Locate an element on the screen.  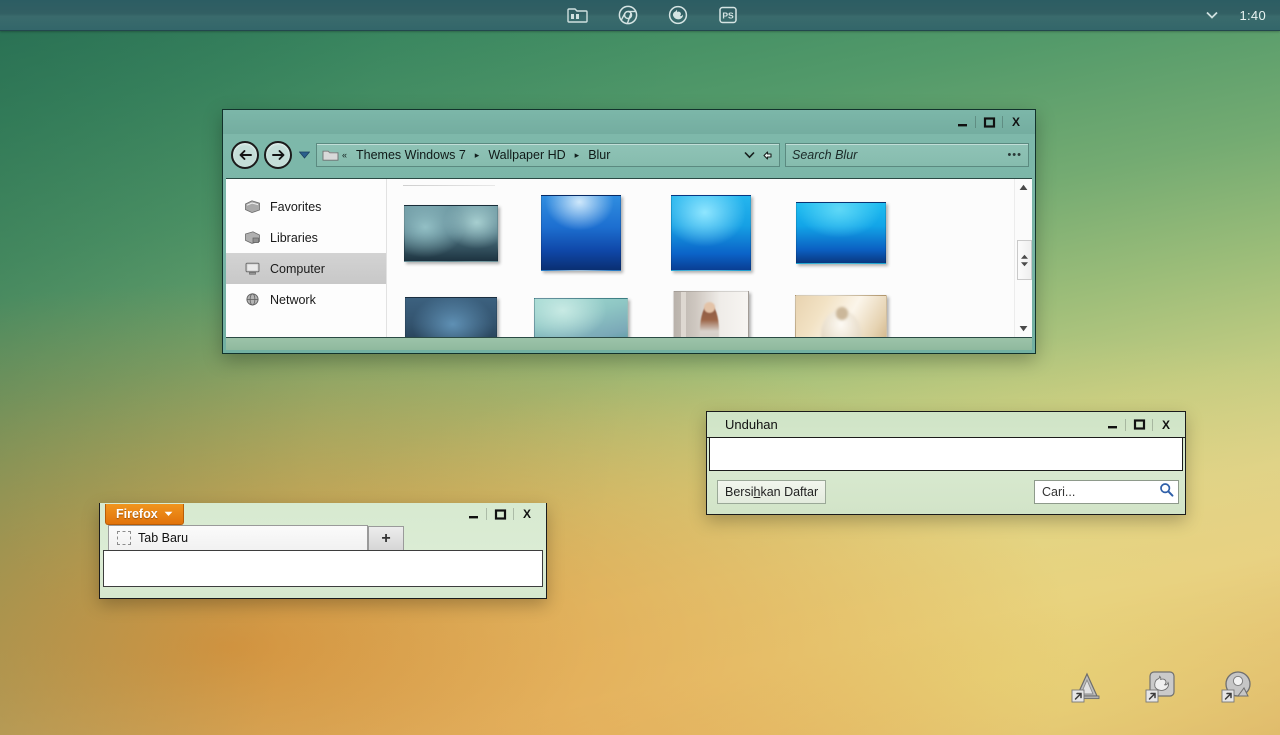
shortcut-picasa is located at coordinates (1237, 687).